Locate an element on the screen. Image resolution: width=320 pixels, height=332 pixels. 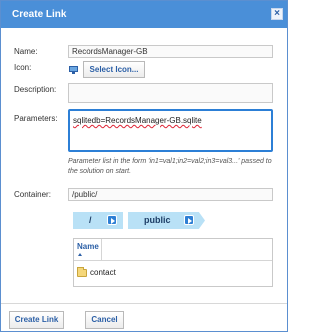
container-field: /public/ is located at coordinates (170, 194).